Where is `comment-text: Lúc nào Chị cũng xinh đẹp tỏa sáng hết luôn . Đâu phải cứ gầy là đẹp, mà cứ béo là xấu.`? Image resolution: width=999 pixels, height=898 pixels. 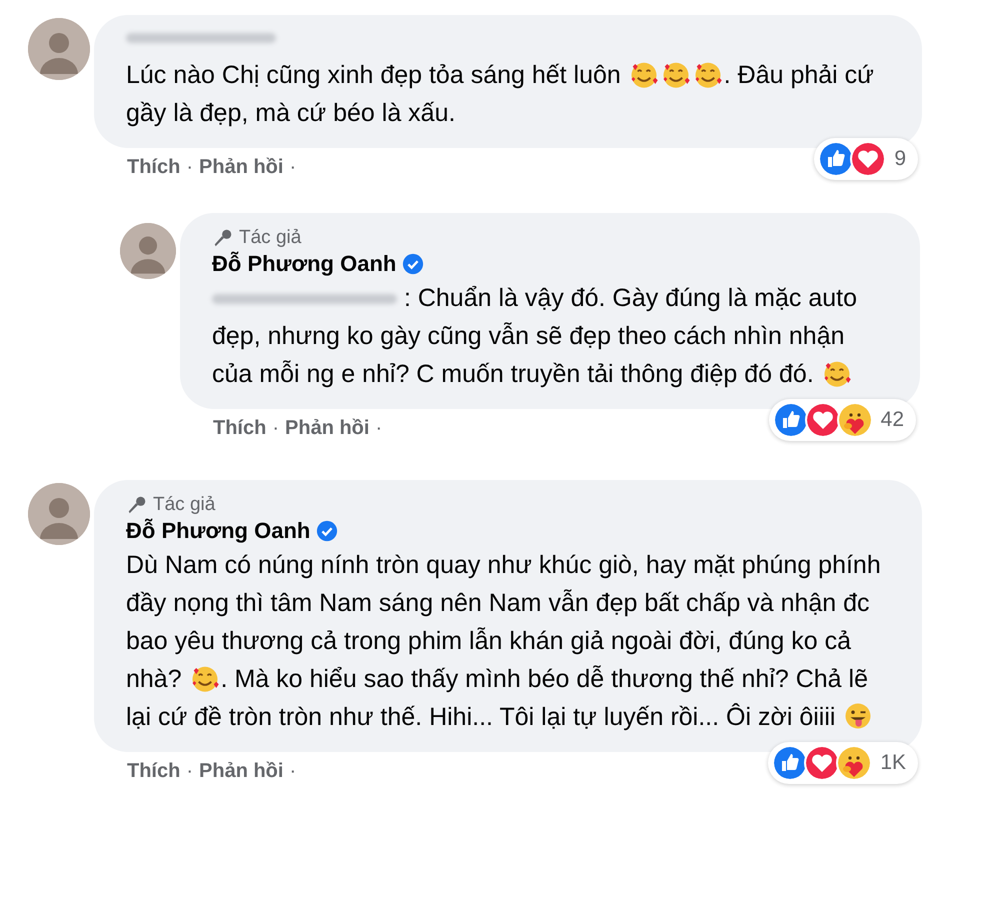 comment-text: Lúc nào Chị cũng xinh đẹp tỏa sáng hết luôn . Đâu phải cứ gầy là đẹp, mà cứ béo là xấu. is located at coordinates (500, 93).